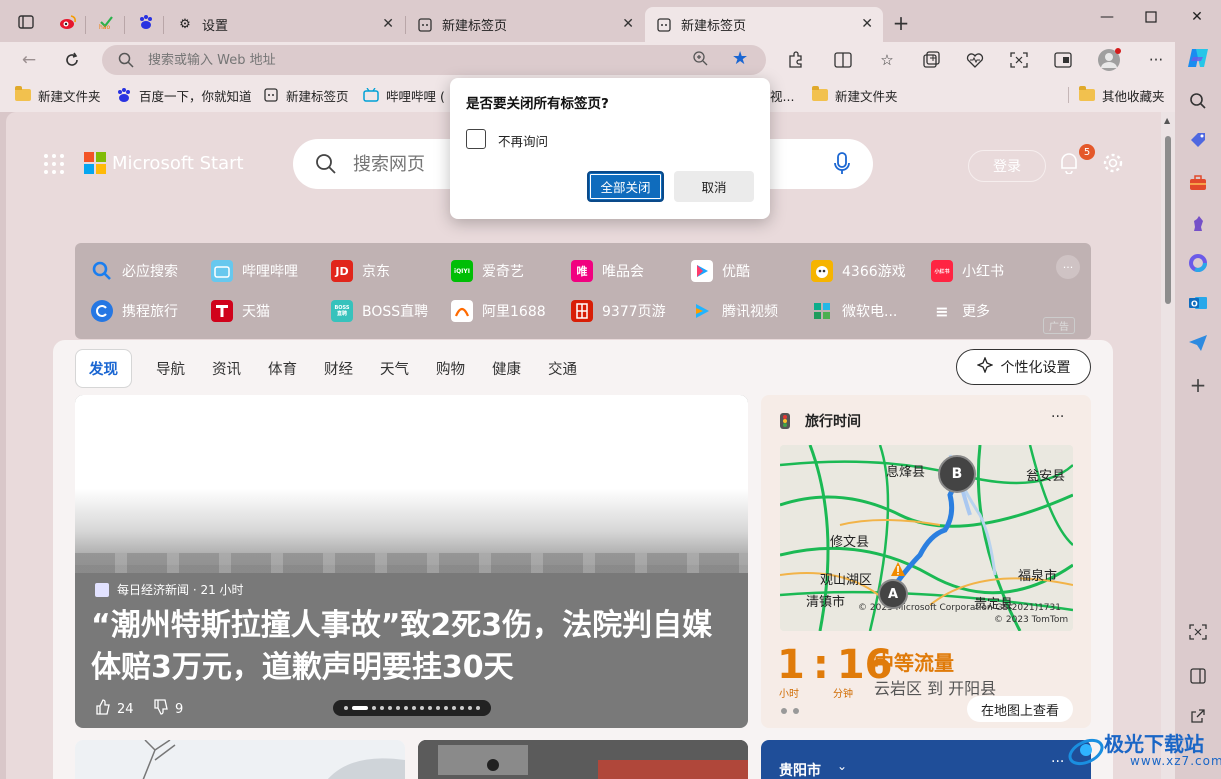  I want to click on carousel-pager, so click(412, 708).